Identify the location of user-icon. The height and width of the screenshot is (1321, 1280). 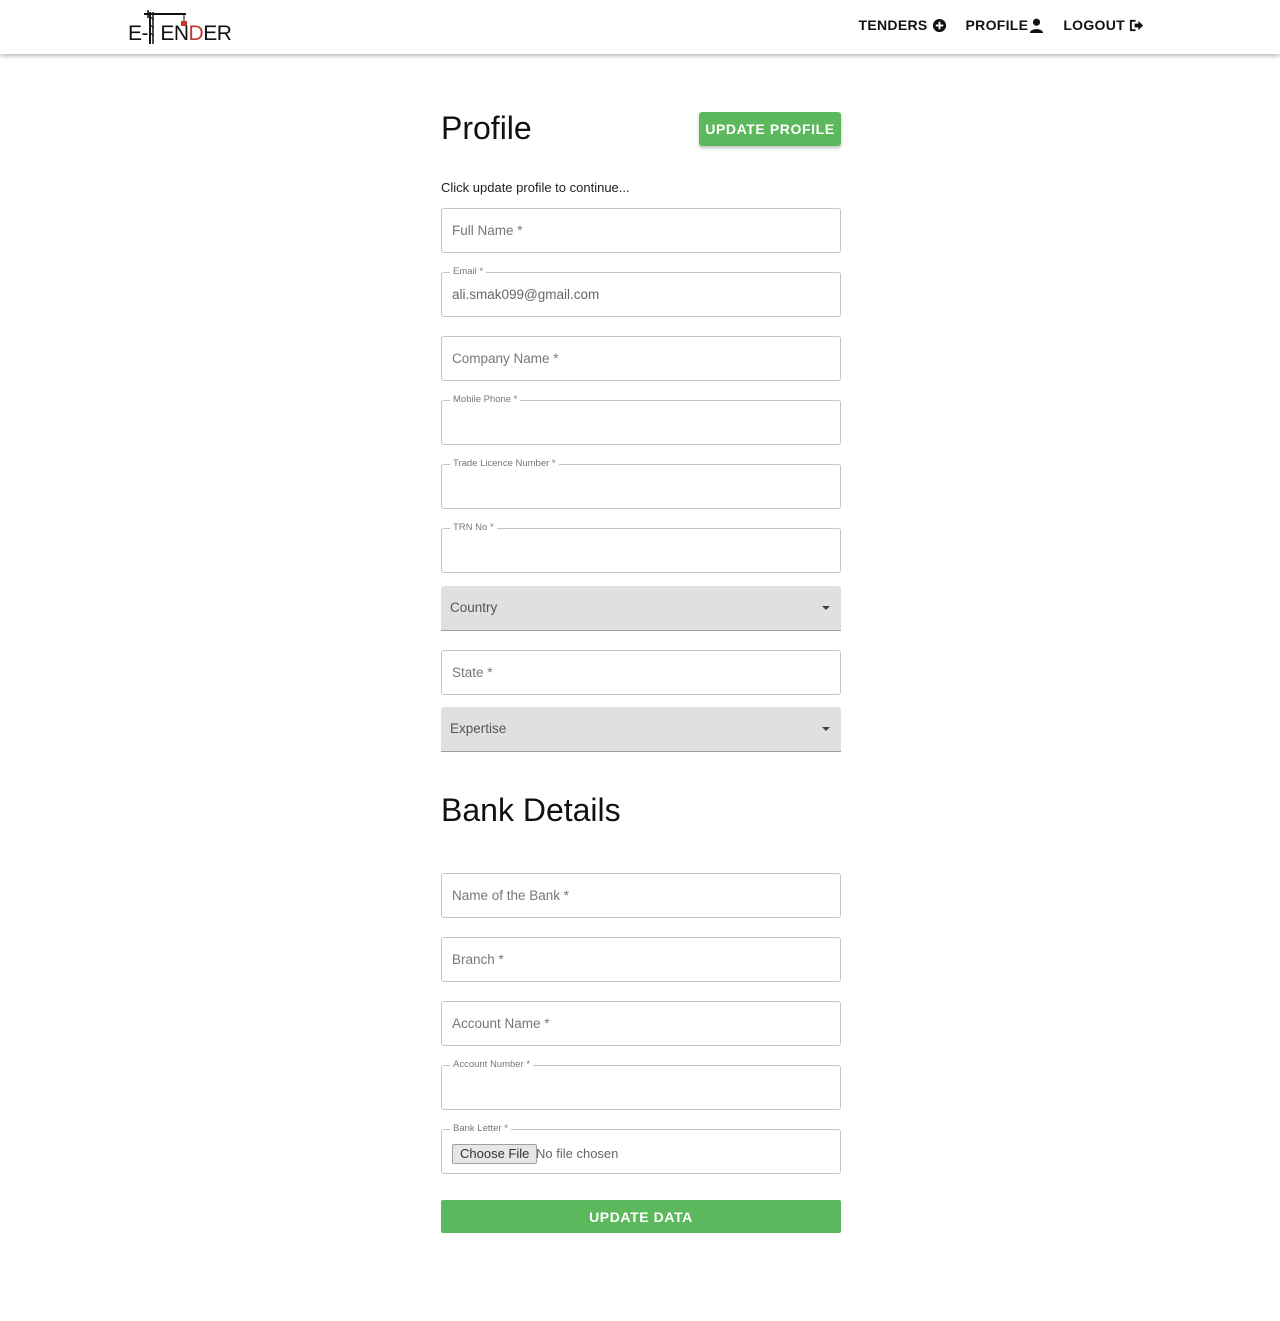
(1036, 25).